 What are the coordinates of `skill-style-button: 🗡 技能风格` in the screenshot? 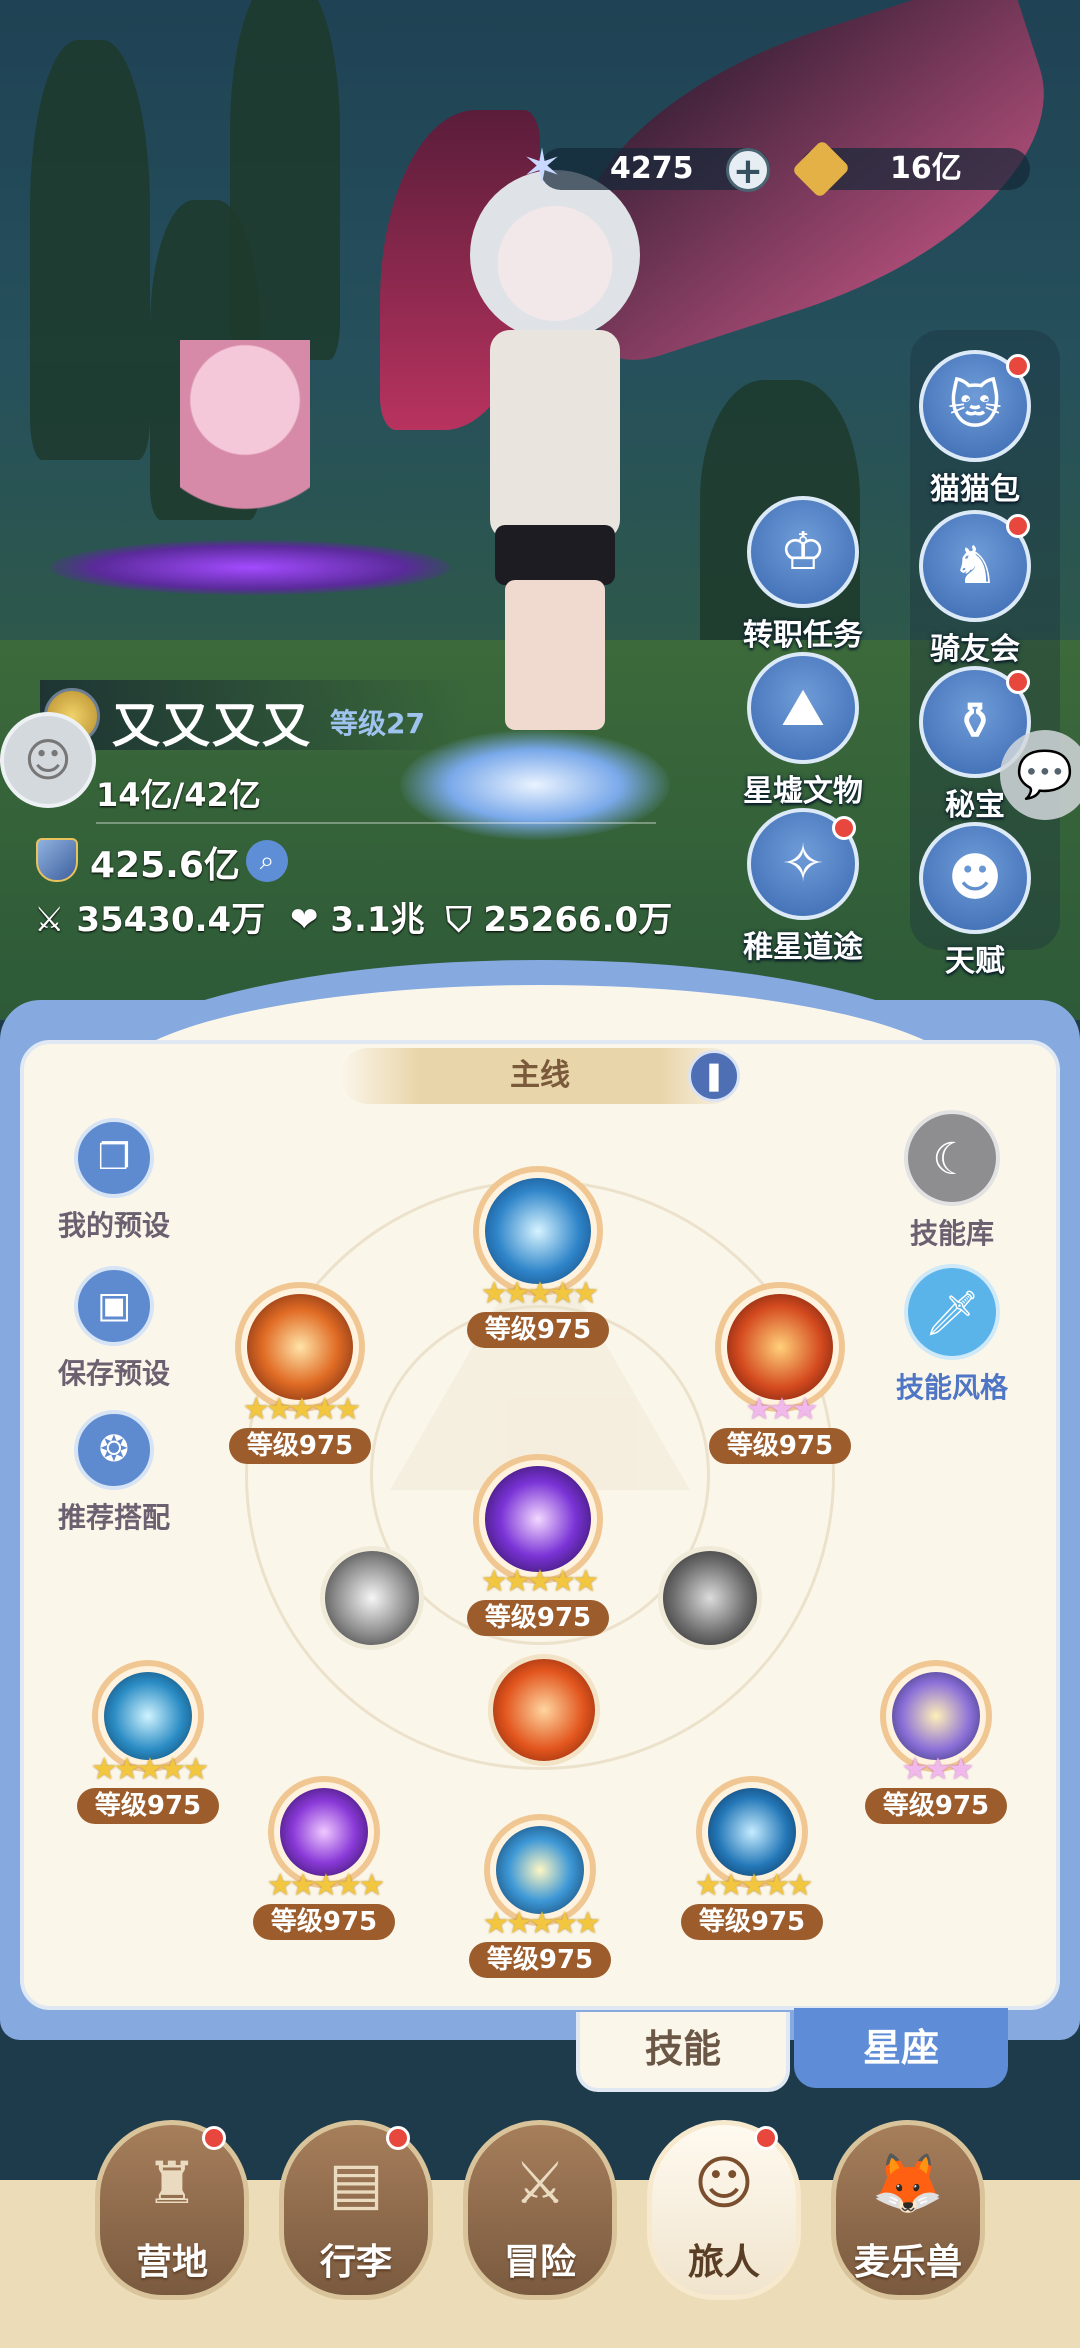 It's located at (952, 1335).